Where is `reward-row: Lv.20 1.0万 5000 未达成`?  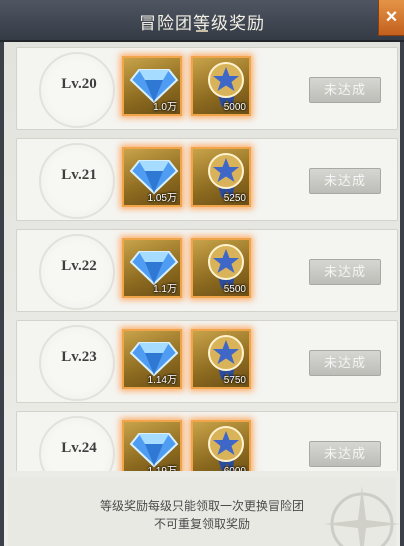 reward-row: Lv.20 1.0万 5000 未达成 is located at coordinates (207, 88).